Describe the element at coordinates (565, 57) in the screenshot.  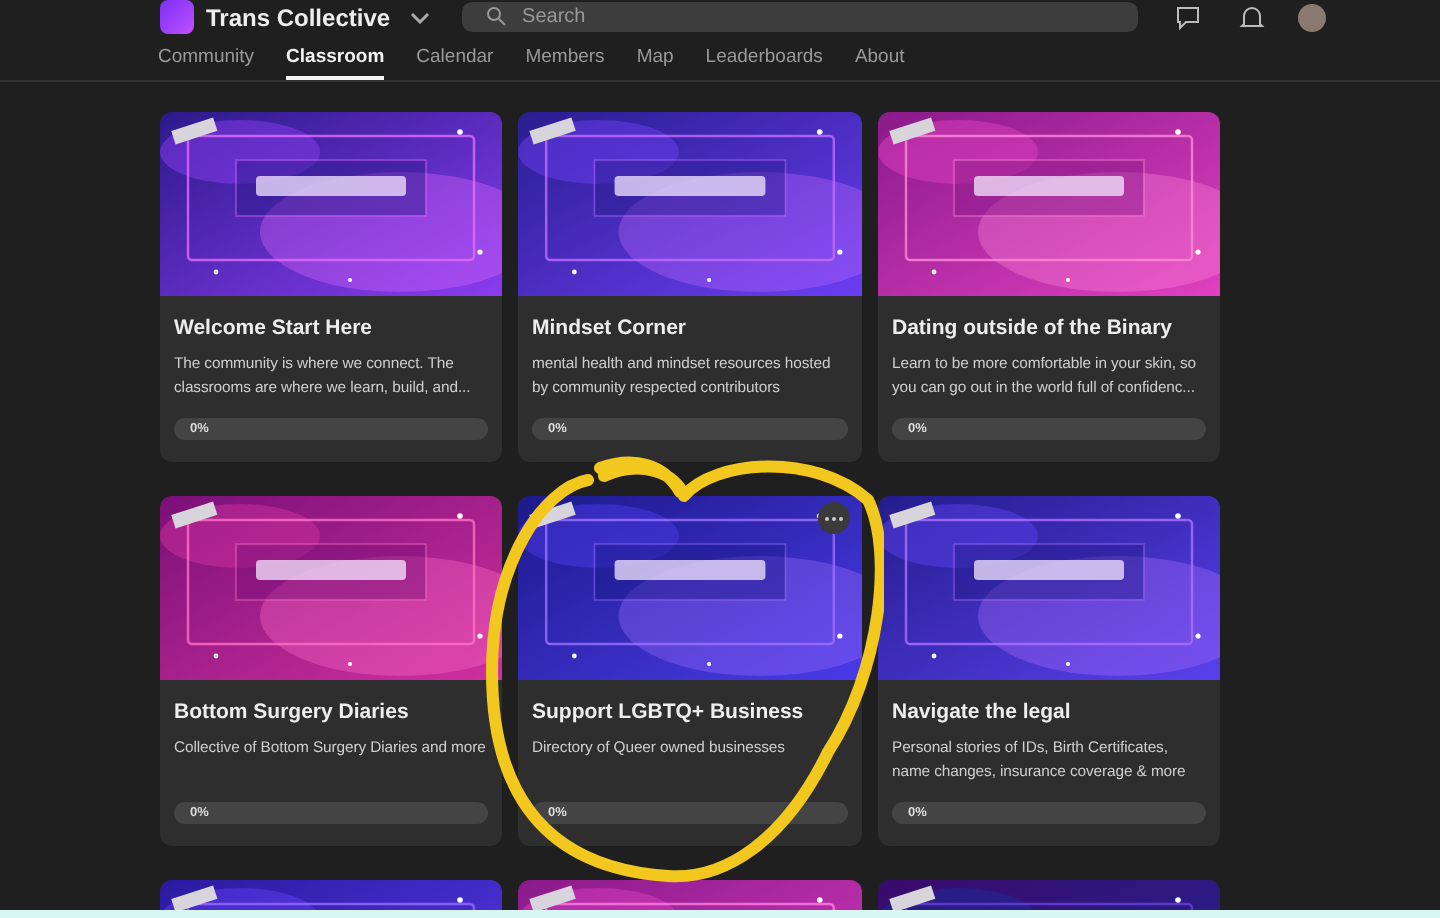
I see `nav-tab: Members` at that location.